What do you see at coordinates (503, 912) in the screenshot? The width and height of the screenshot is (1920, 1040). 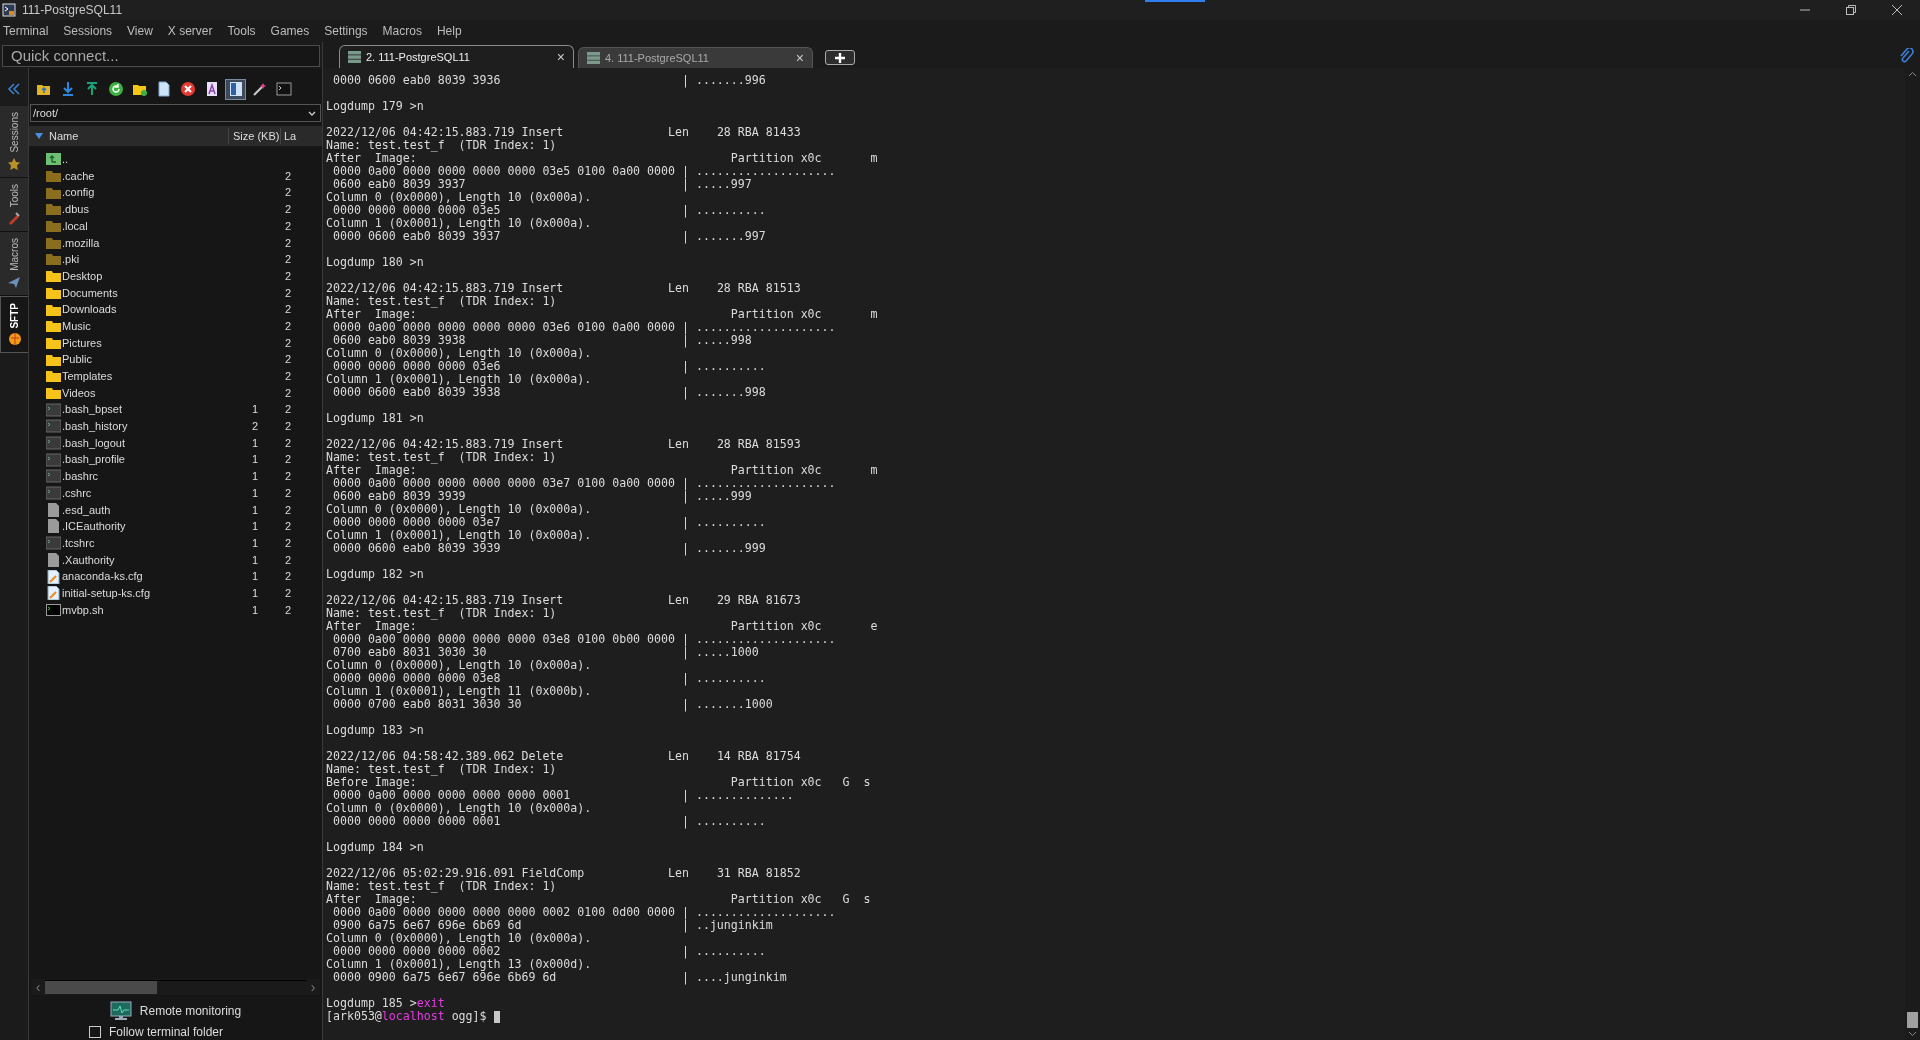 I see `hex-dump: 0000 0a00 0000 0000 0000 0000 0002 0100 0d00 0000` at bounding box center [503, 912].